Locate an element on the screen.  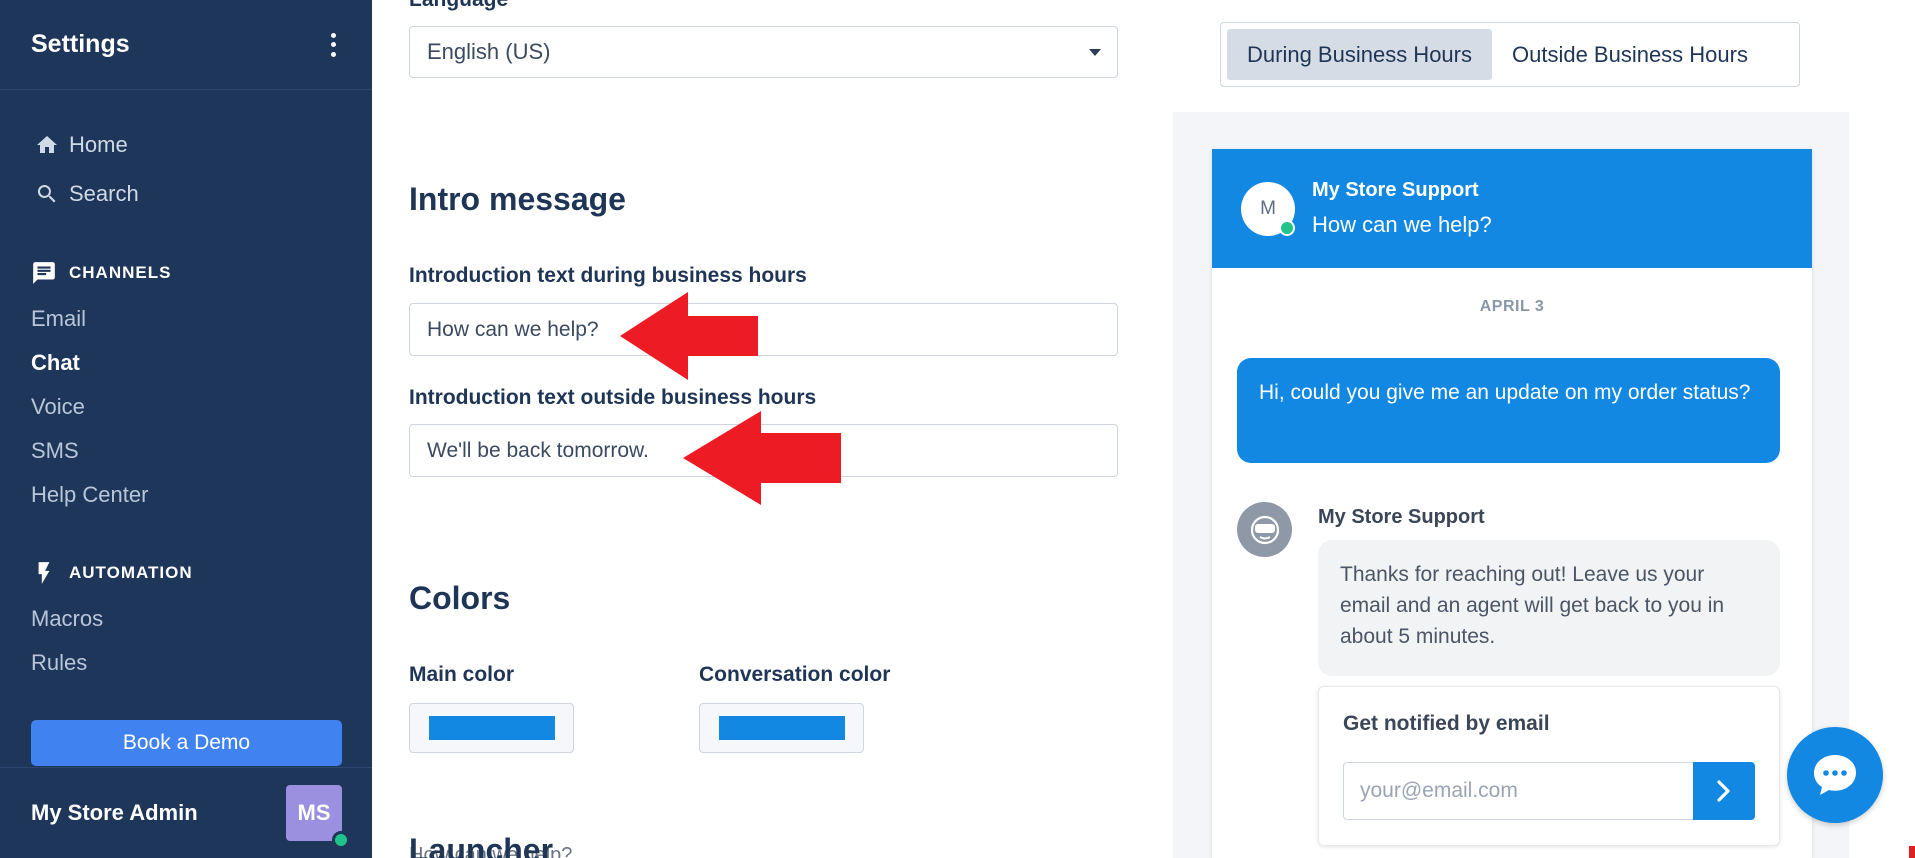
colors-heading: Colors is located at coordinates (460, 598).